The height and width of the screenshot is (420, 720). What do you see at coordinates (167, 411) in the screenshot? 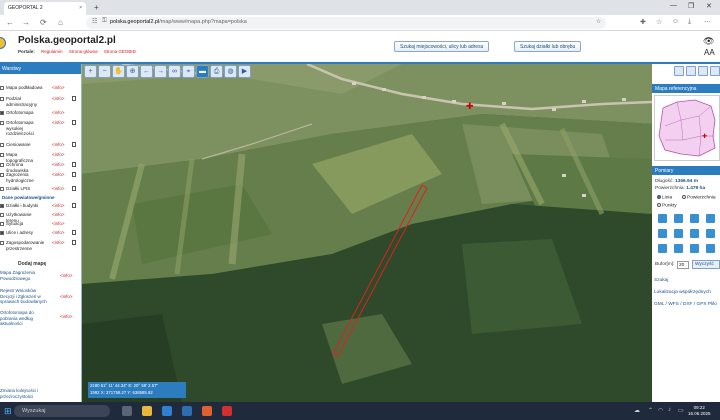
I see `edge-icon` at bounding box center [167, 411].